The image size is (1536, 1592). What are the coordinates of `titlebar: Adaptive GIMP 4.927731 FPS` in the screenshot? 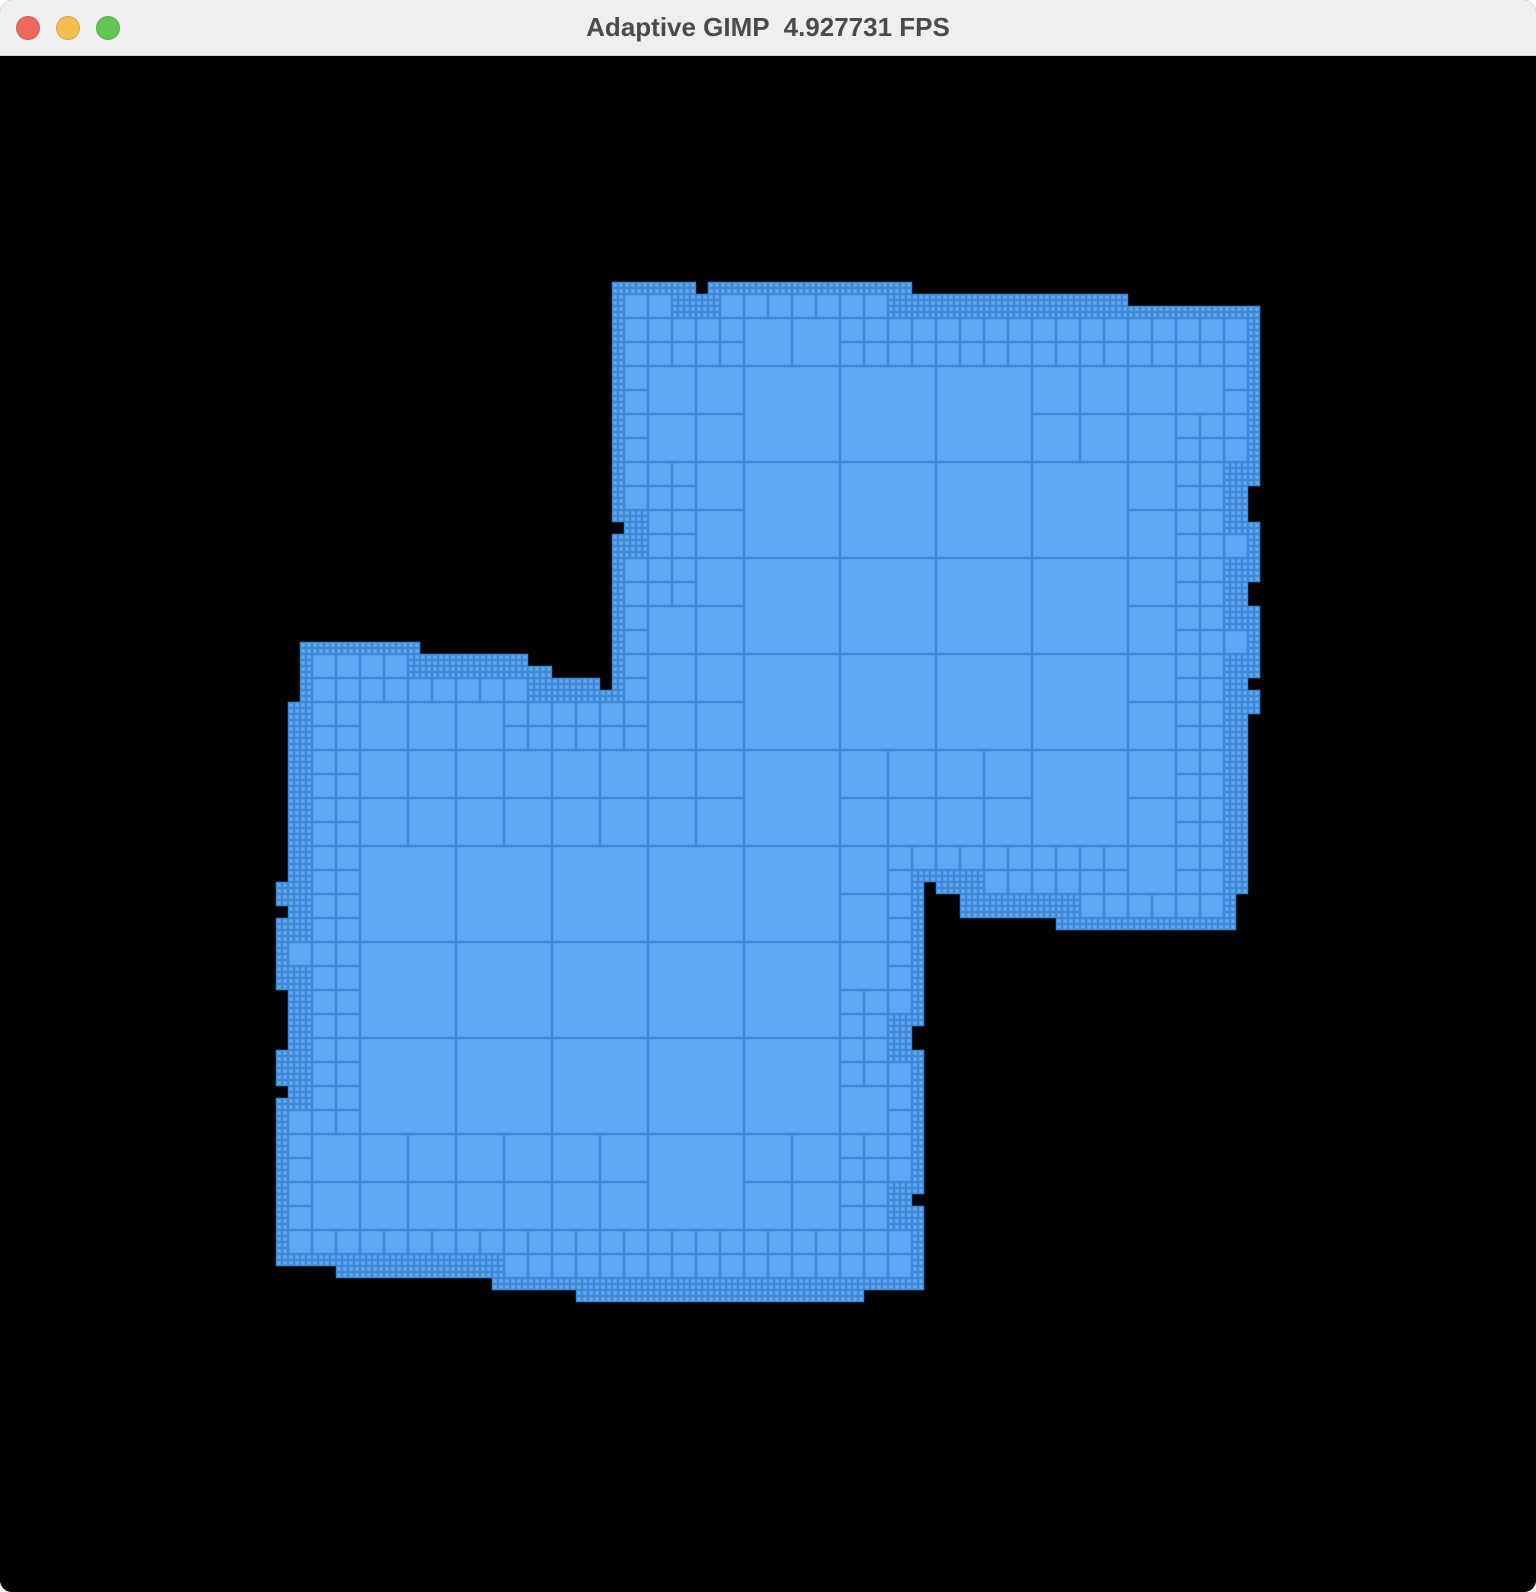 It's located at (768, 28).